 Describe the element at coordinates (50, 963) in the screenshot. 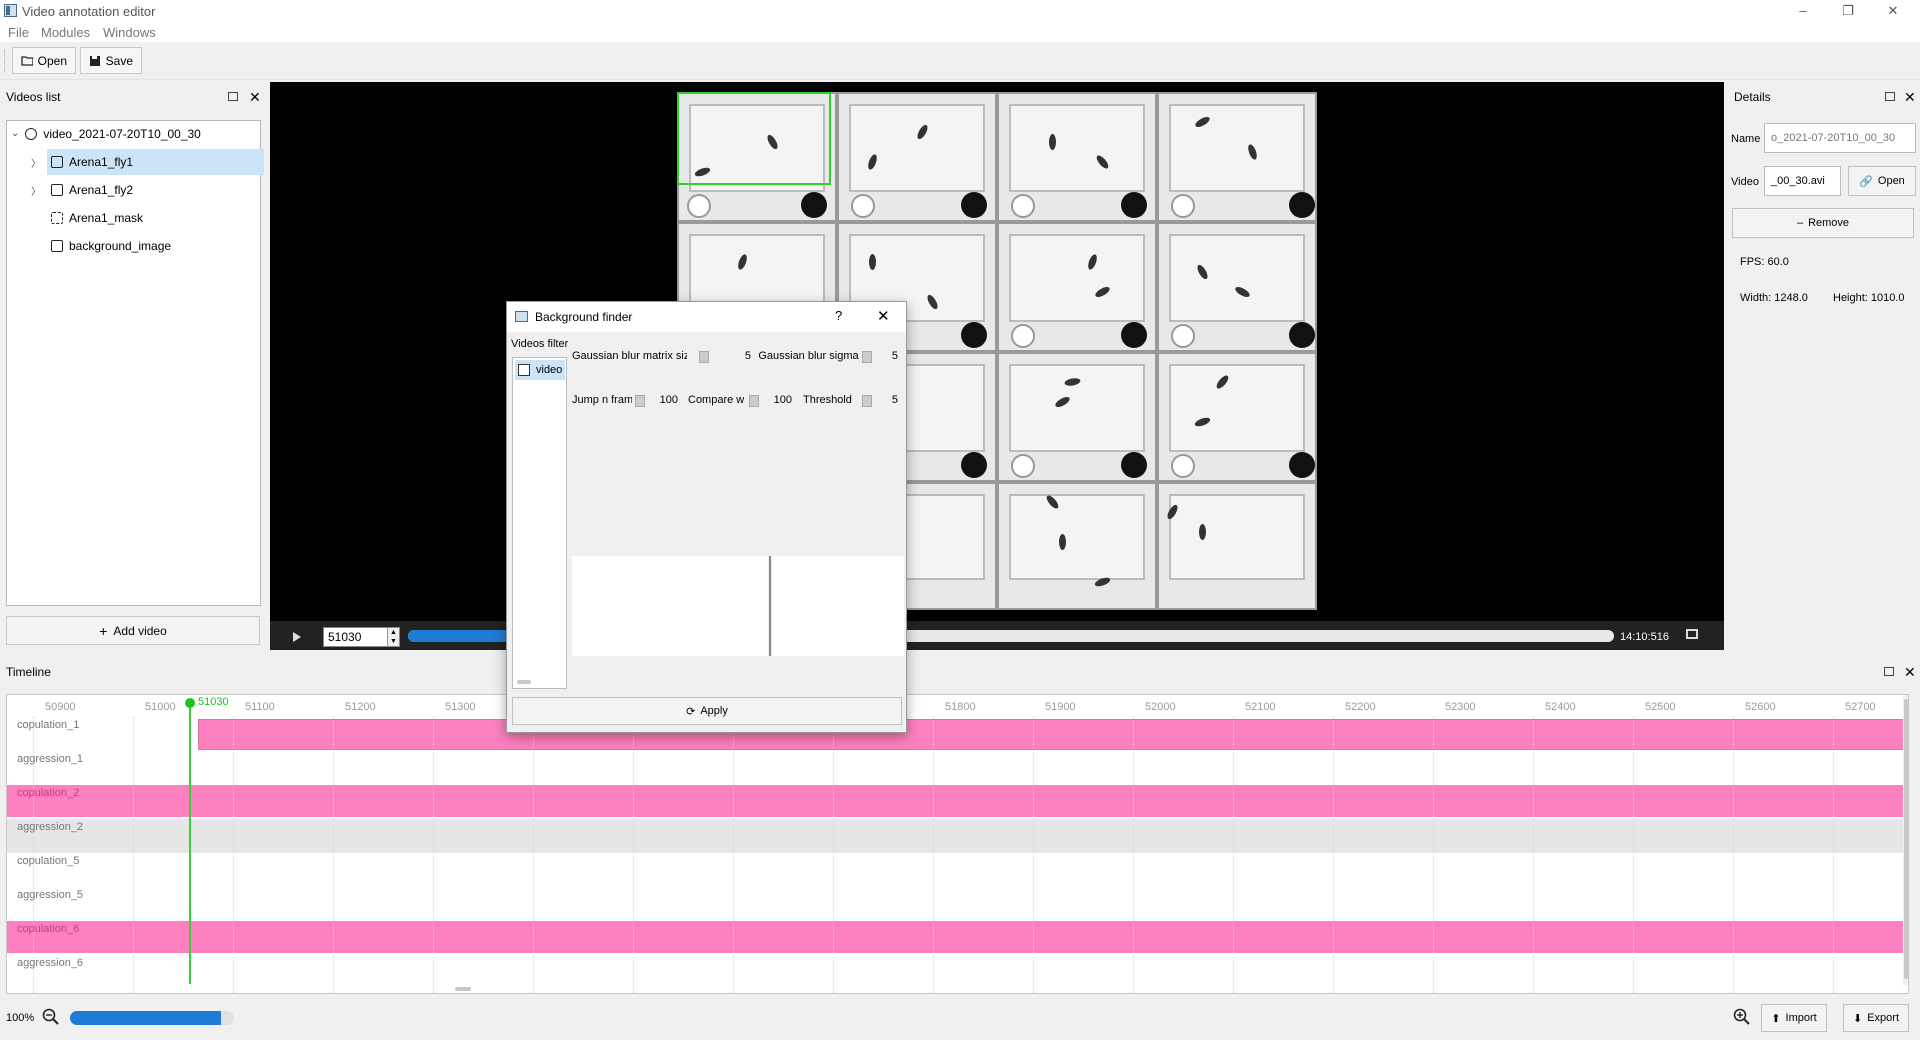

I see `row-label: aggression_6` at that location.